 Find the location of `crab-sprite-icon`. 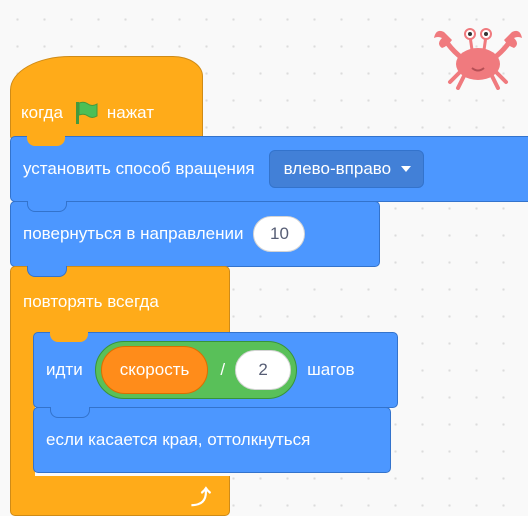

crab-sprite-icon is located at coordinates (478, 59).